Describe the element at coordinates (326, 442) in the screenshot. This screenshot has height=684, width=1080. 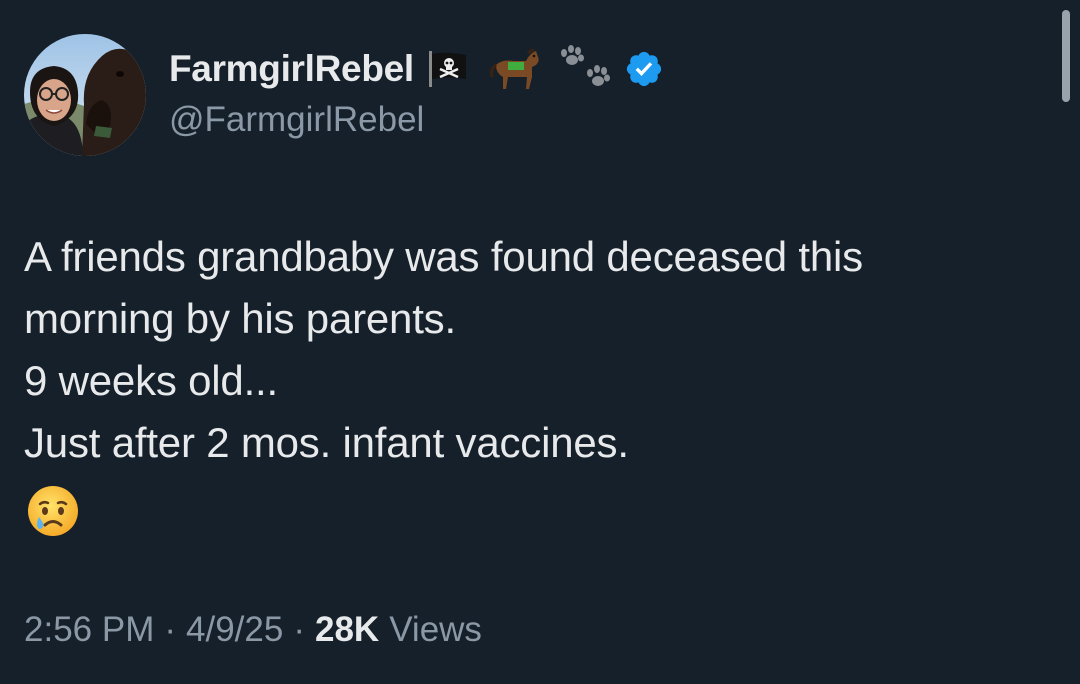
I see `tweet-line: Just after 2 mos. infant vaccines.` at that location.